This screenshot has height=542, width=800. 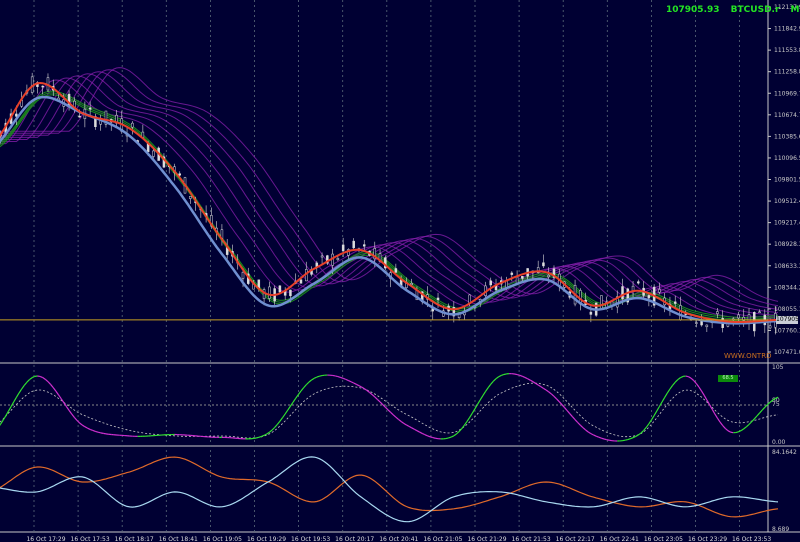 What do you see at coordinates (398, 539) in the screenshot?
I see `time-axis-label: 16 Oct 20:41` at bounding box center [398, 539].